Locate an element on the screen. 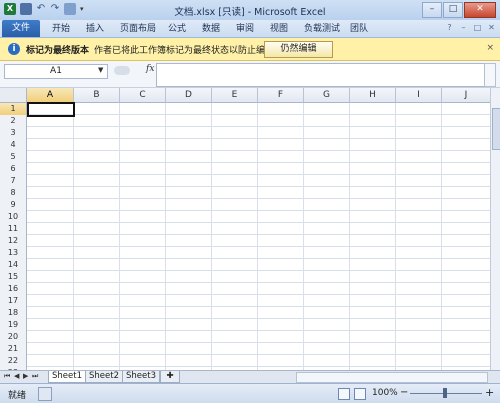 The image size is (500, 403). first-sheet-icon: ⏮ is located at coordinates (7, 376).